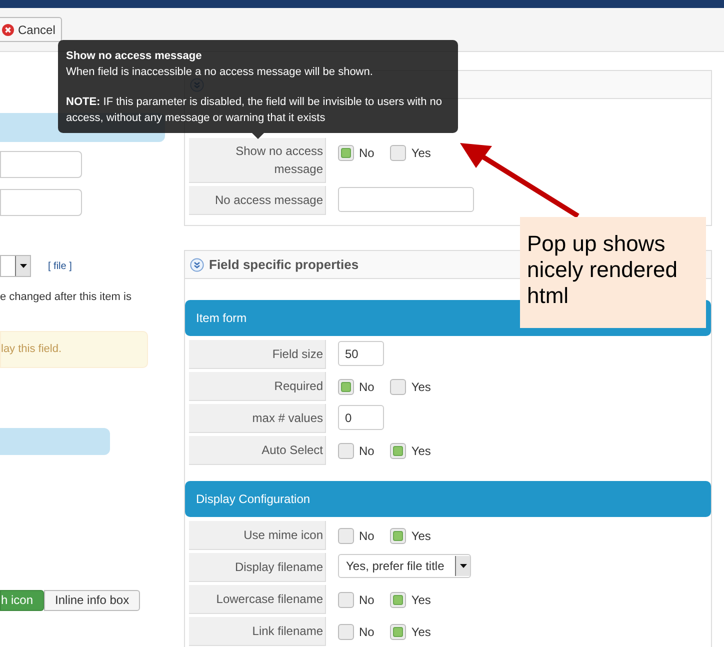  Describe the element at coordinates (257, 535) in the screenshot. I see `field-label: Use mime icon` at that location.